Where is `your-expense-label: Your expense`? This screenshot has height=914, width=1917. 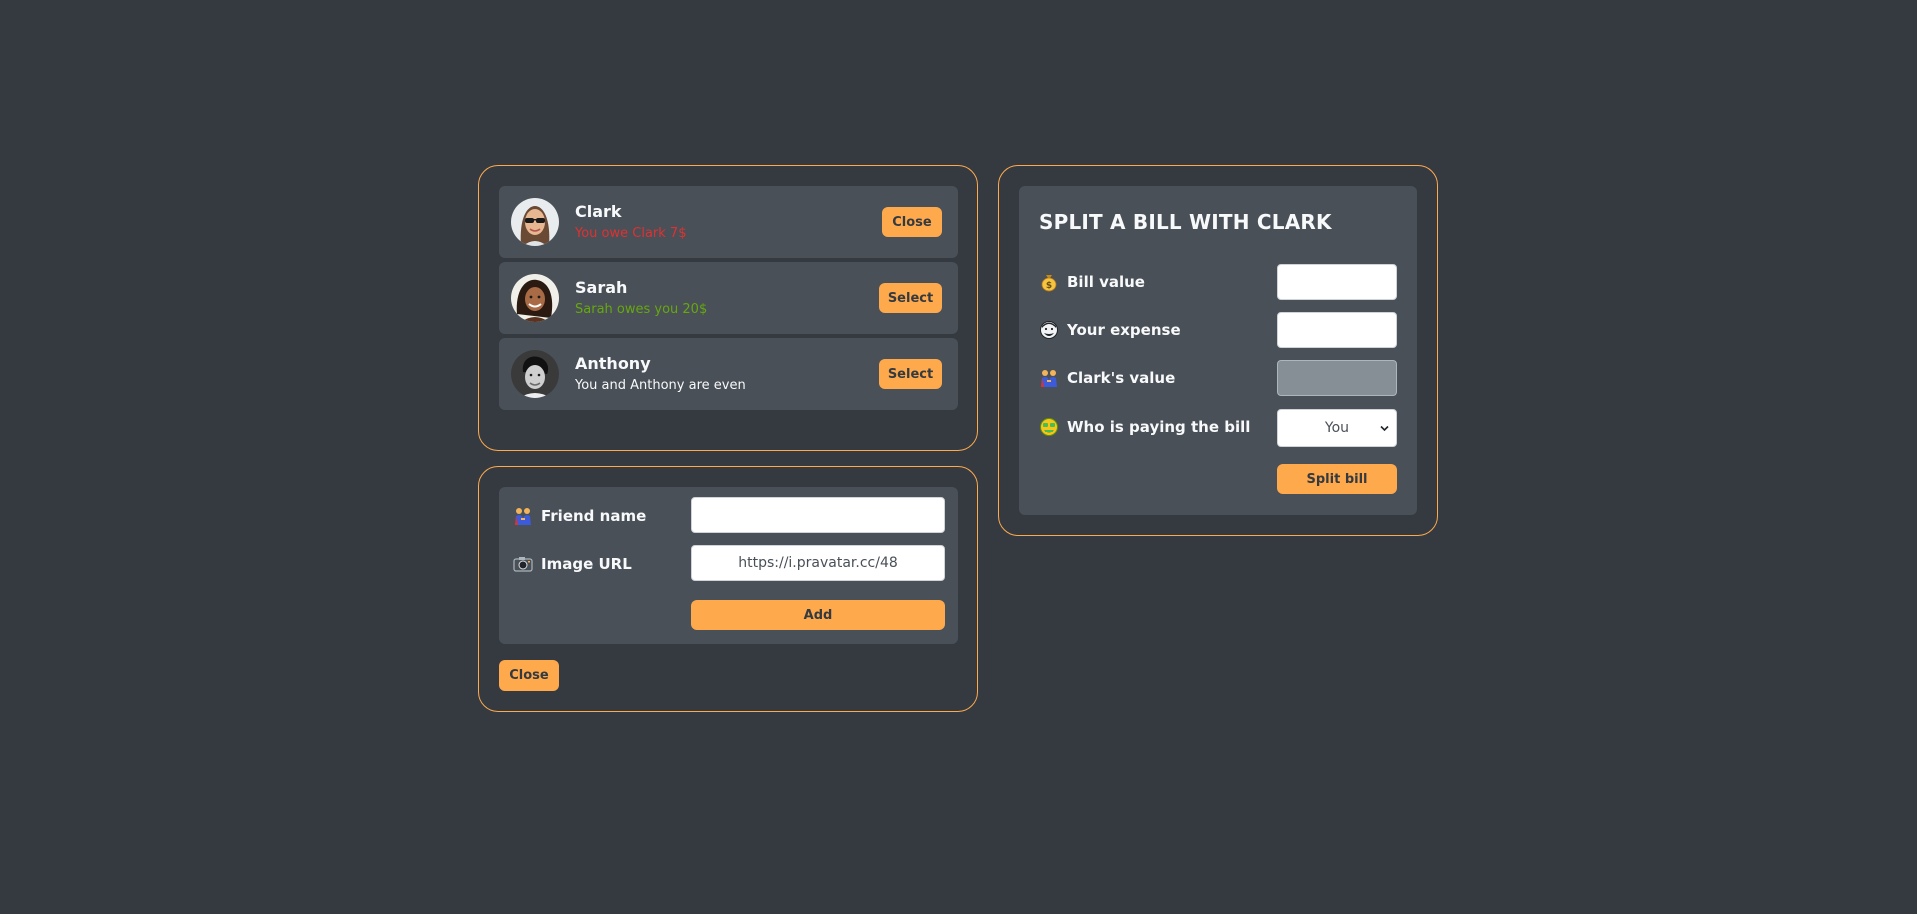
your-expense-label: Your expense is located at coordinates (1110, 330).